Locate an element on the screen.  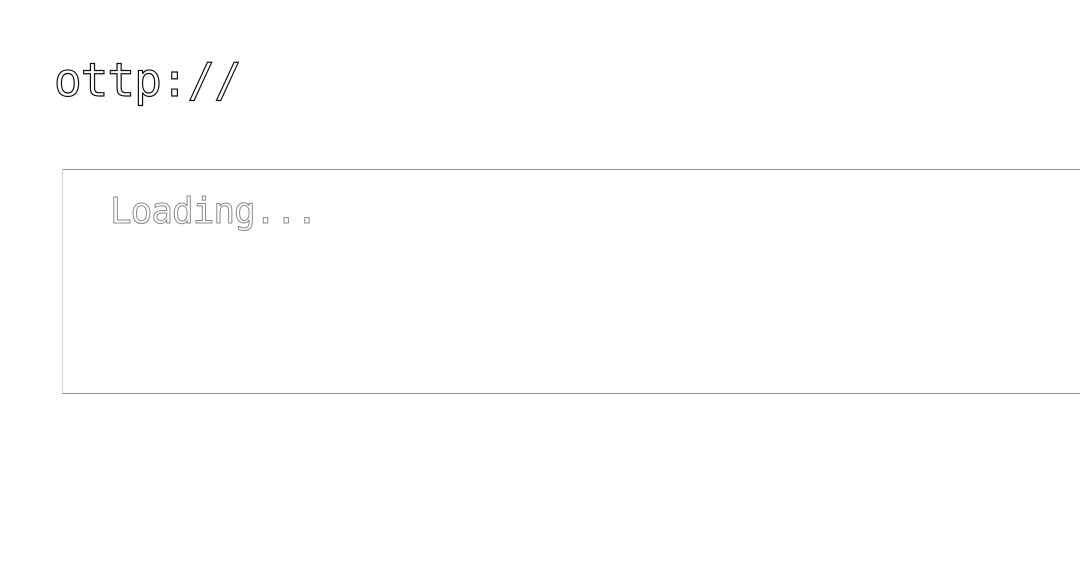
app-logo: ottp:// is located at coordinates (147, 79).